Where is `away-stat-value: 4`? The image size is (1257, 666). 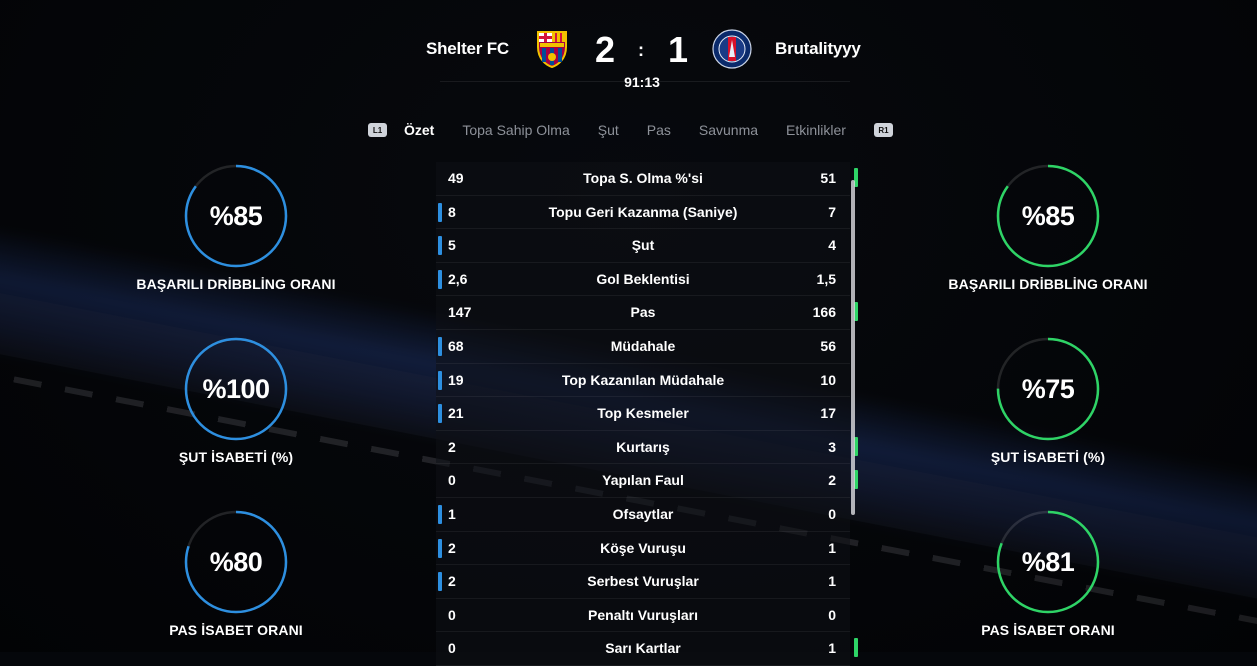
away-stat-value: 4 is located at coordinates (832, 245).